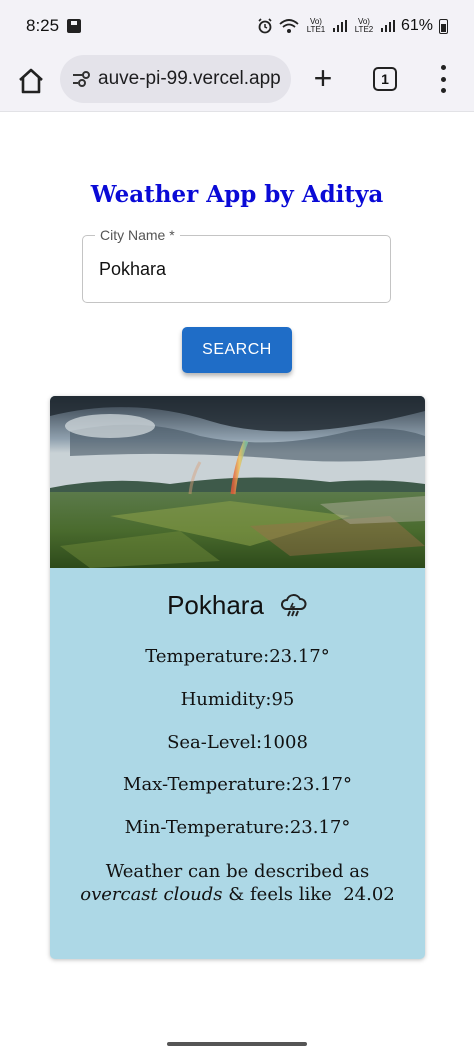 This screenshot has width=474, height=1053. Describe the element at coordinates (237, 1044) in the screenshot. I see `gesture-navigation-bar` at that location.